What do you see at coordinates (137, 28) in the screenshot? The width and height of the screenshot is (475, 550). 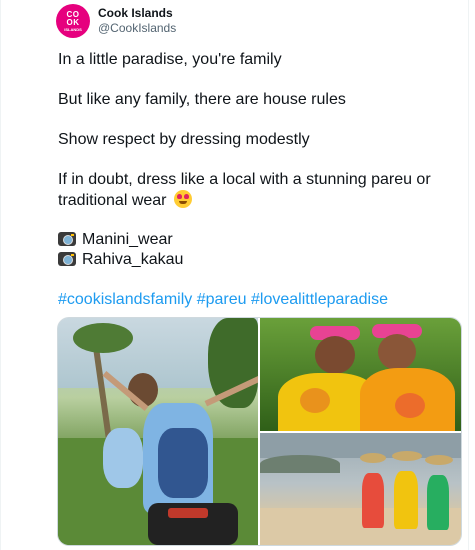 I see `account-handle: @CookIslands` at bounding box center [137, 28].